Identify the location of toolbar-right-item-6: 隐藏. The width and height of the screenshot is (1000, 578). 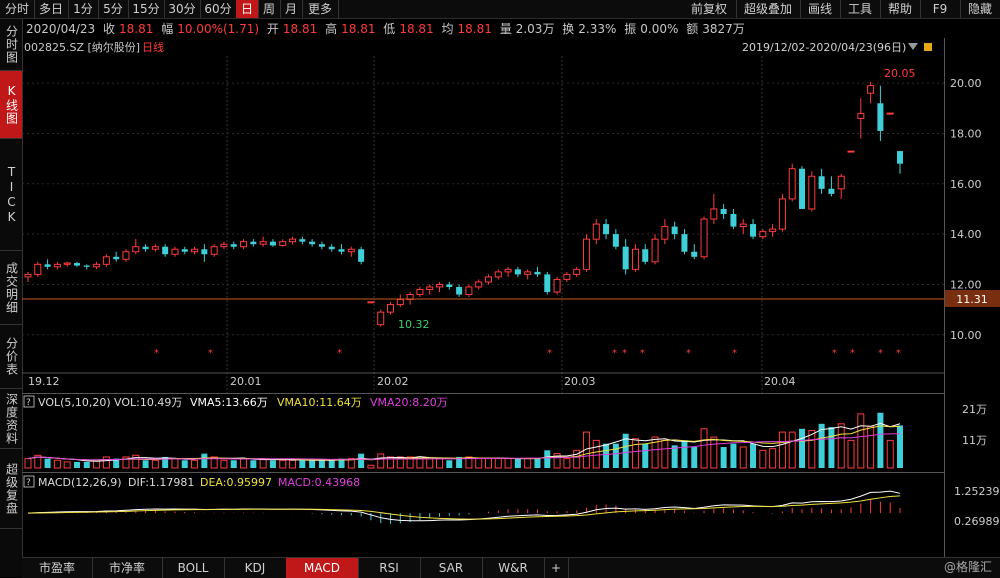
(980, 9).